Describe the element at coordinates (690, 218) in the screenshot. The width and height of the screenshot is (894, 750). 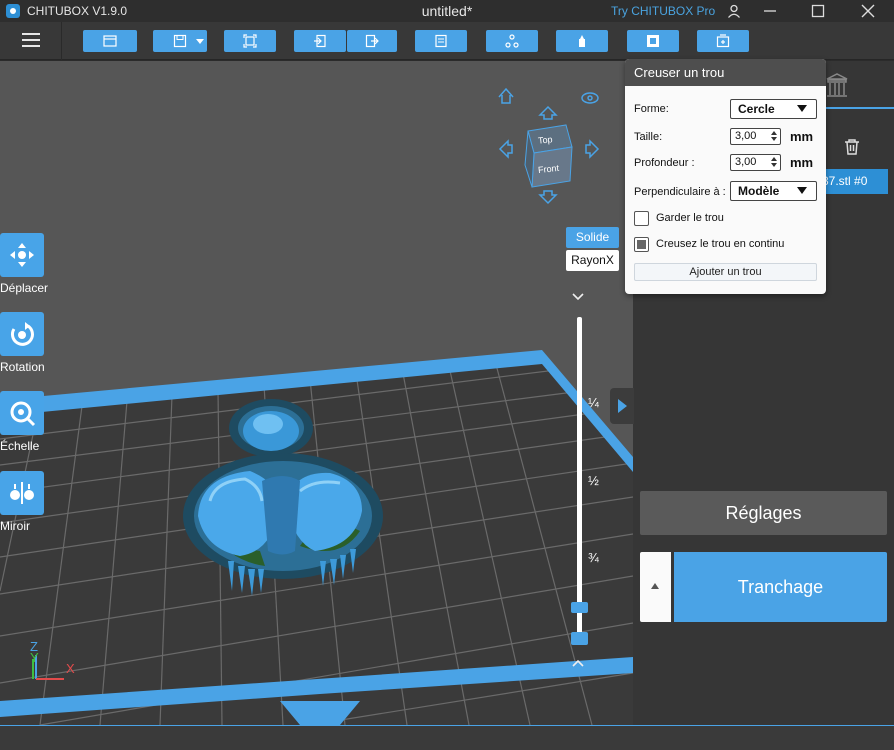
I see `keep-hole-label: Garder le trou` at that location.